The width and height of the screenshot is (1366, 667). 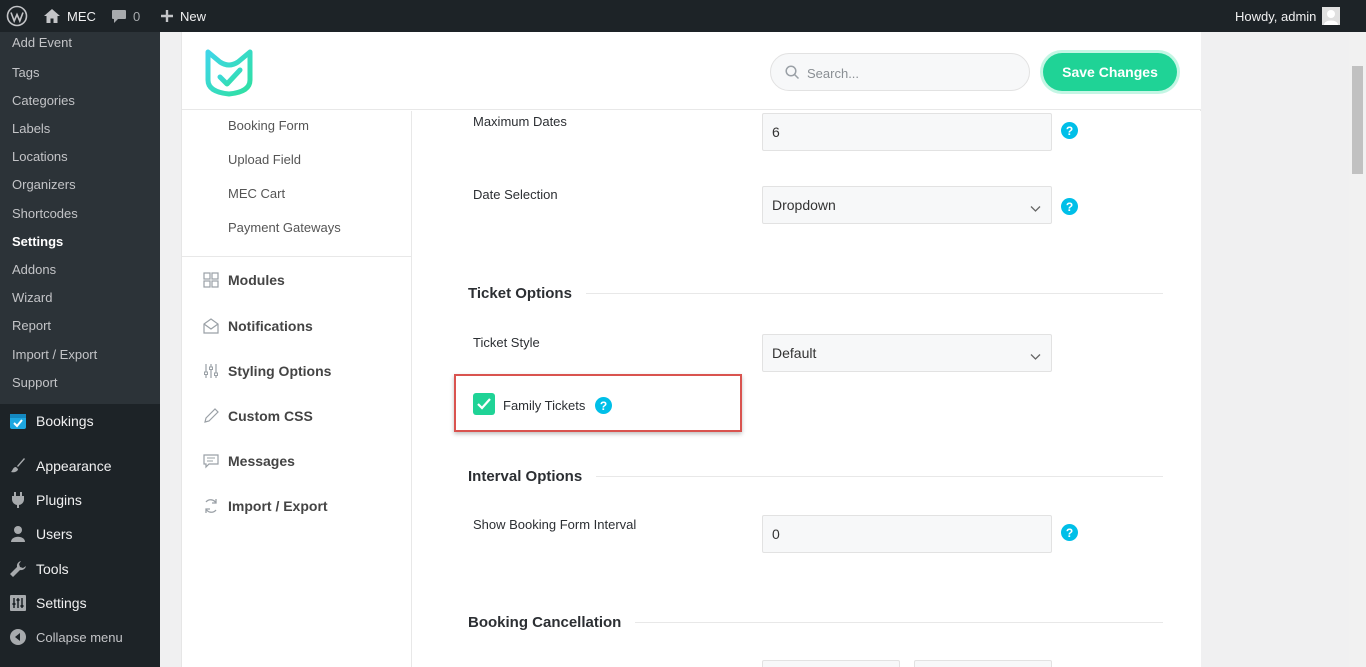 I want to click on cancellation-period-input-to, so click(x=983, y=663).